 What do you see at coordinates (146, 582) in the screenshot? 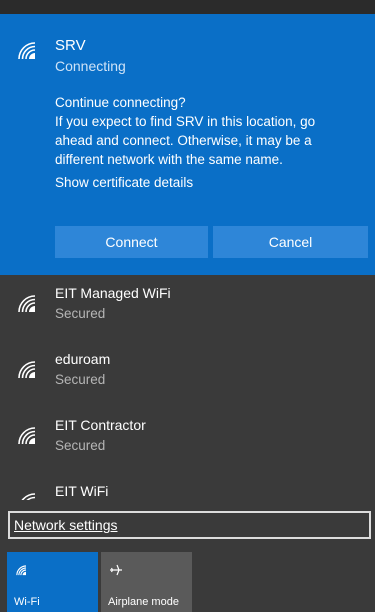
I see `airplane-mode-tile: Airplane mode` at bounding box center [146, 582].